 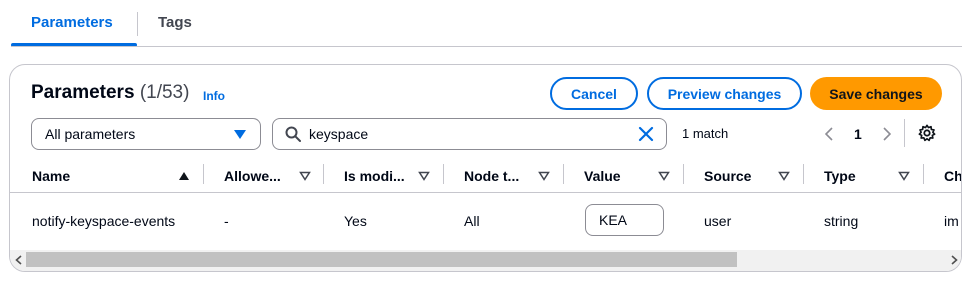 I want to click on scroll-right-button, so click(x=954, y=260).